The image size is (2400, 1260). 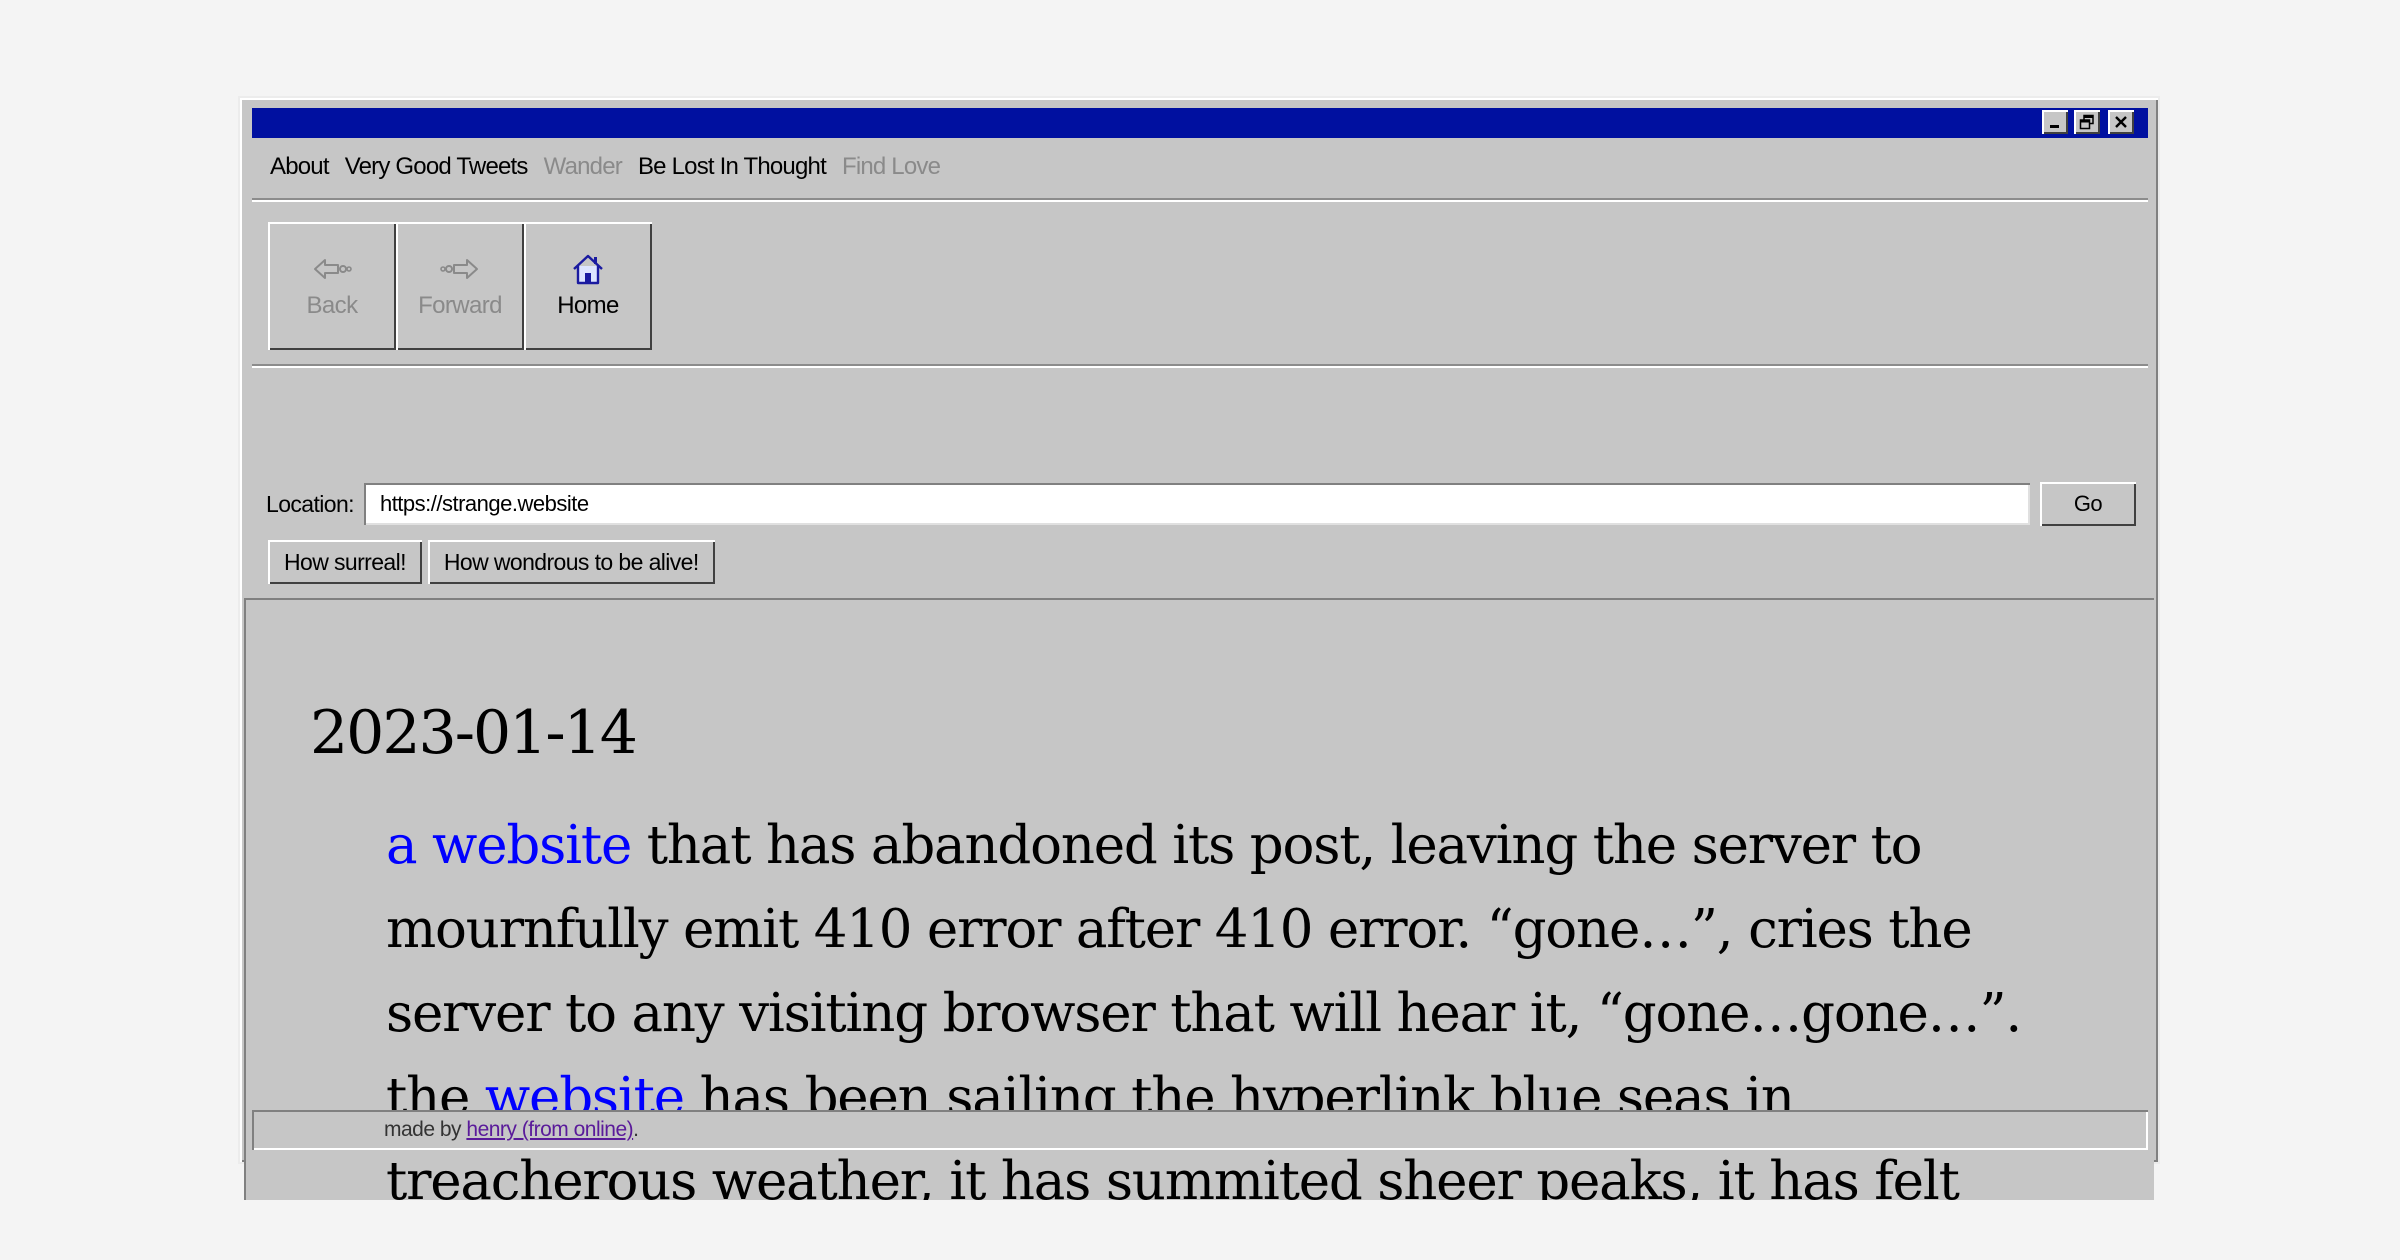 I want to click on nav-toolbar: Back Forward Home, so click(x=460, y=286).